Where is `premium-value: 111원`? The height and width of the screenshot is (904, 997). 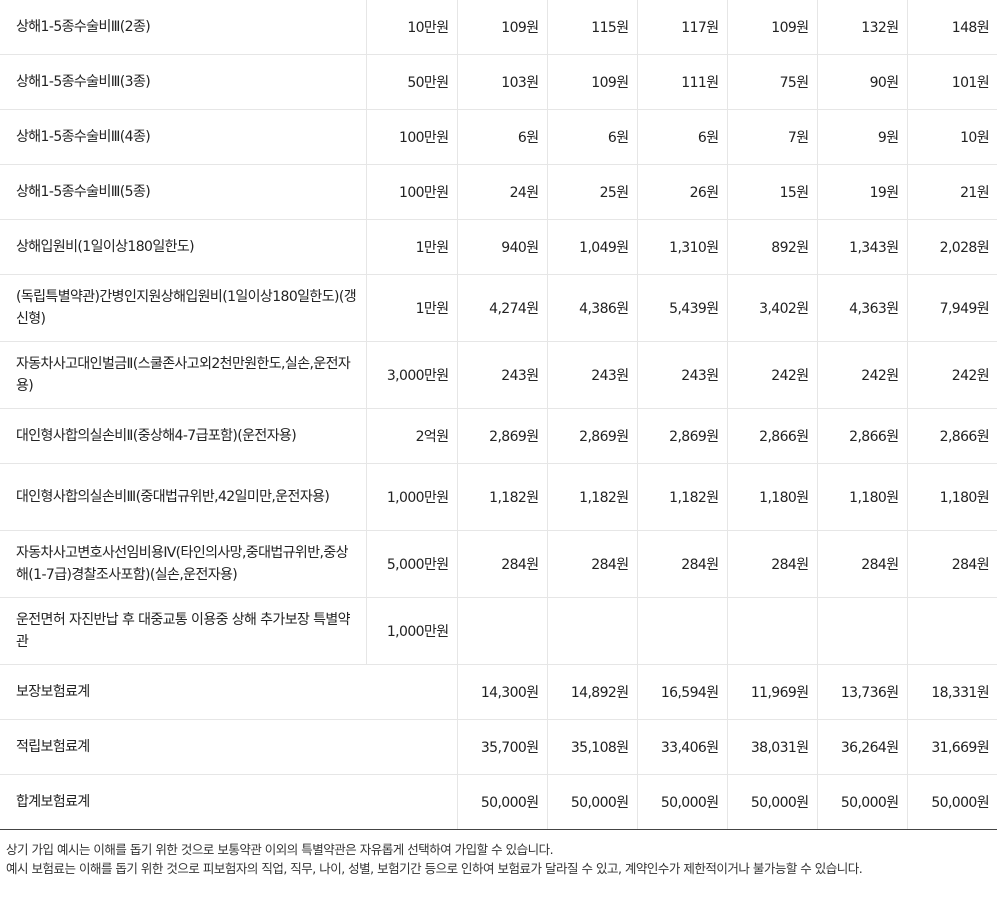
premium-value: 111원 is located at coordinates (681, 82).